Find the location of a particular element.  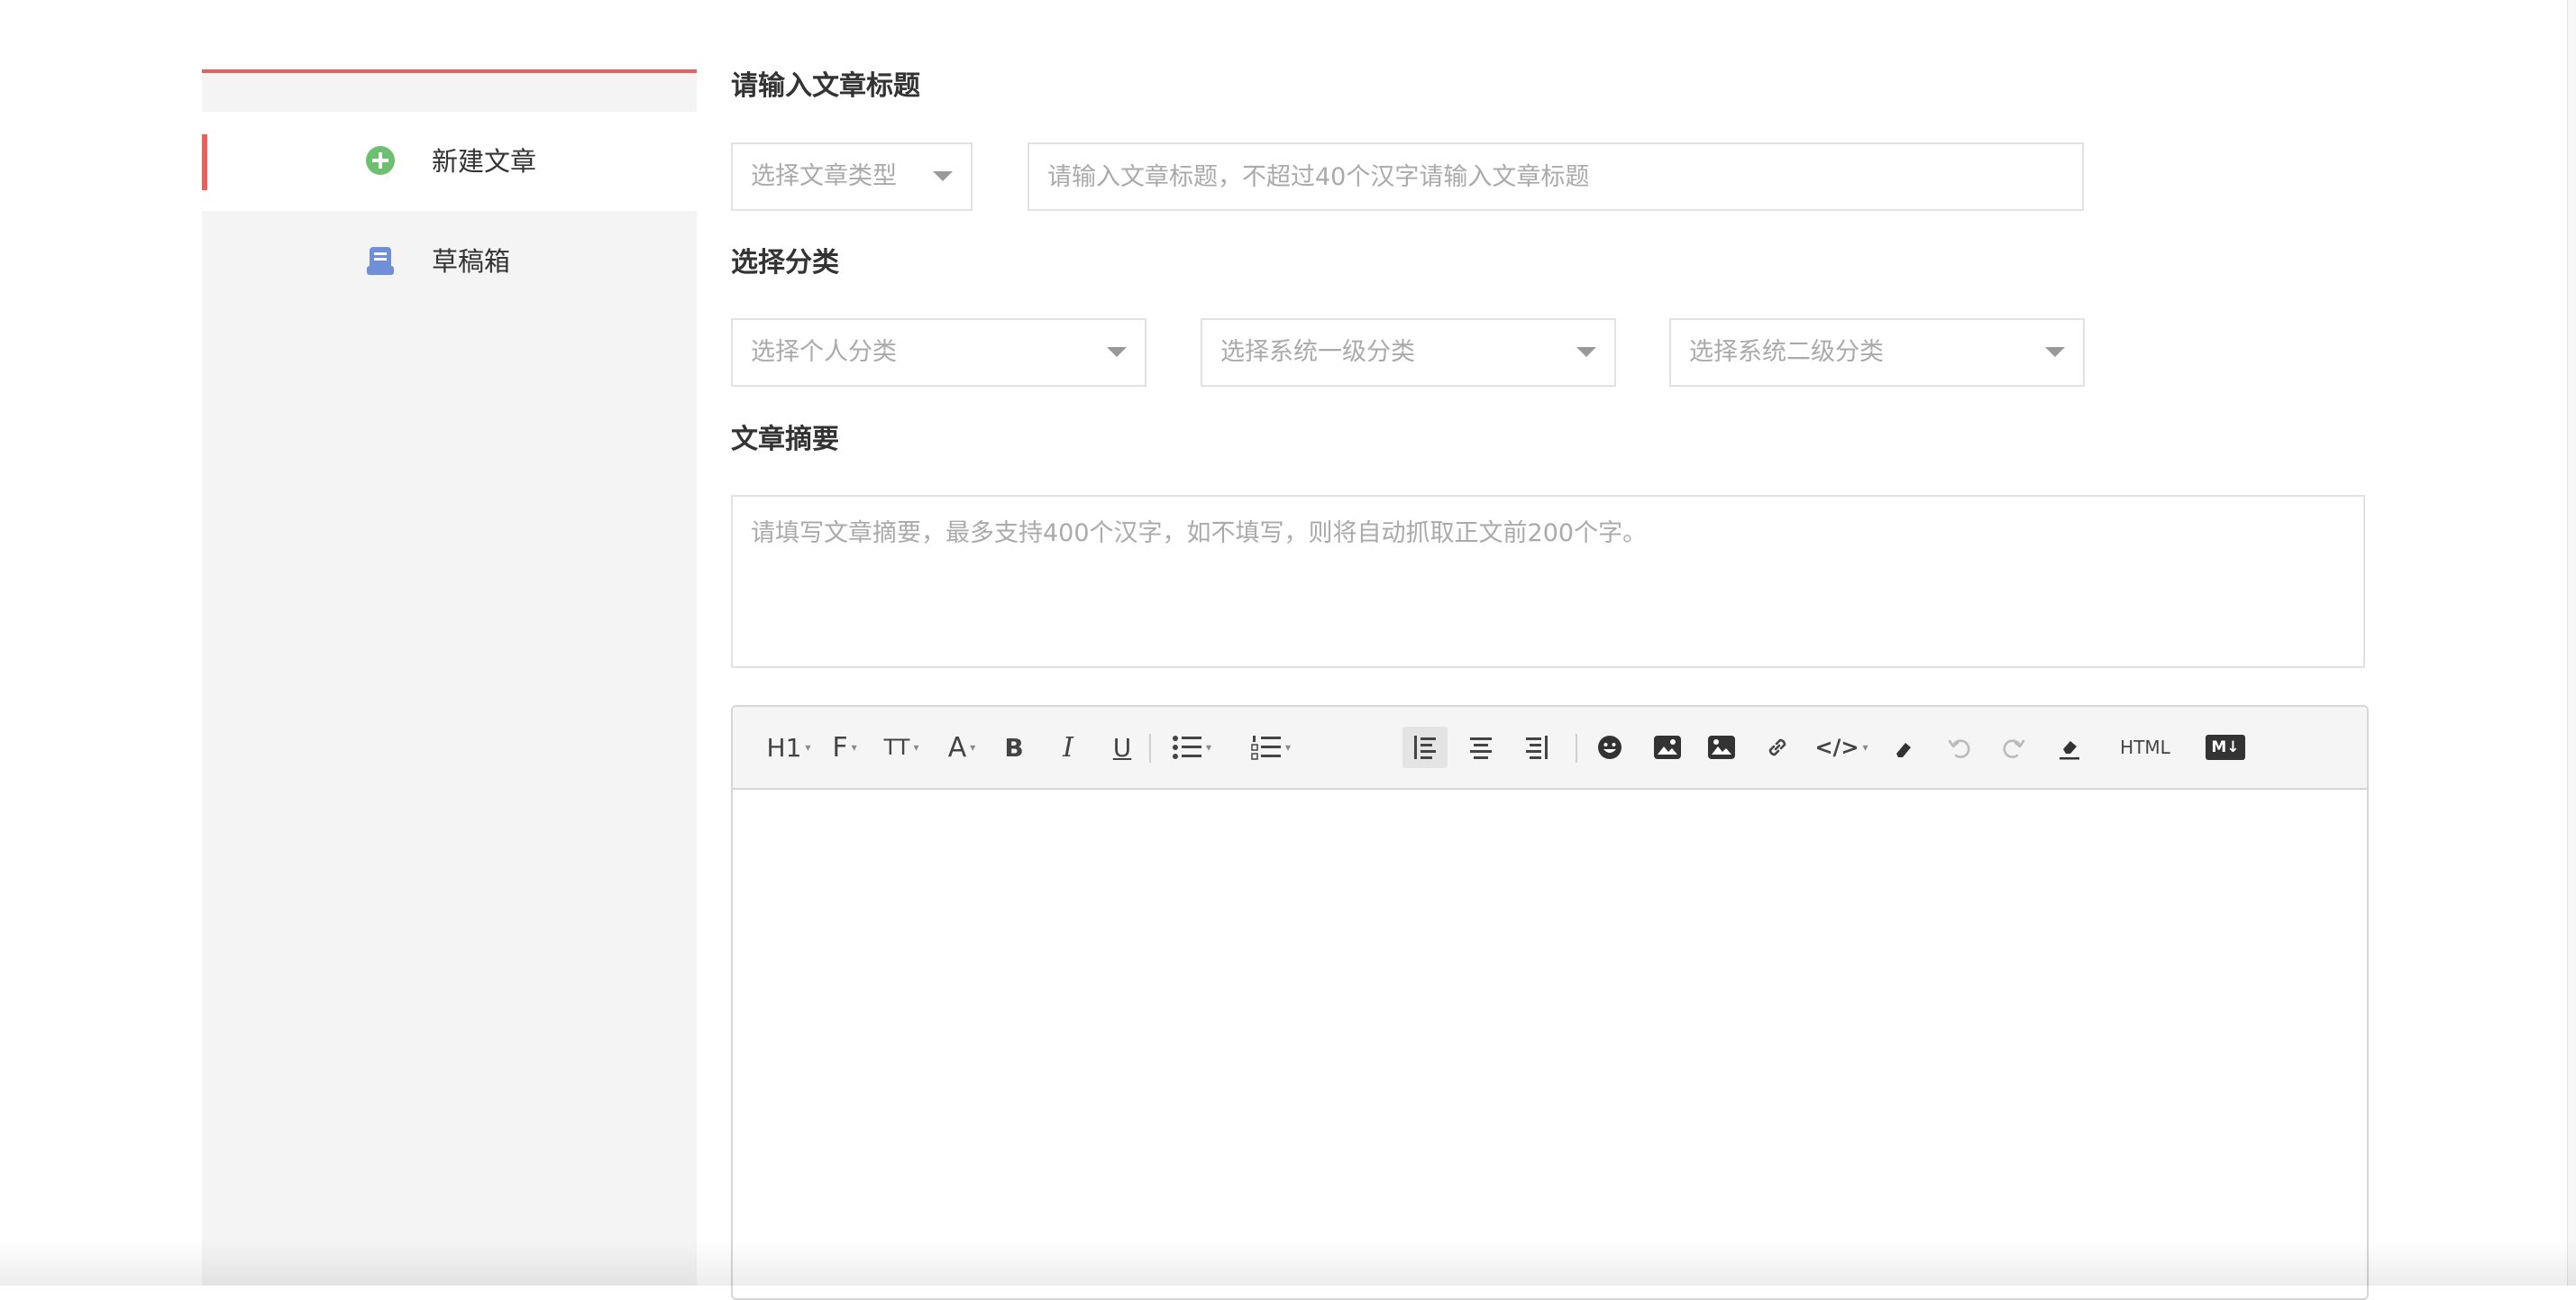

markdown-button: M↓ is located at coordinates (2225, 747).